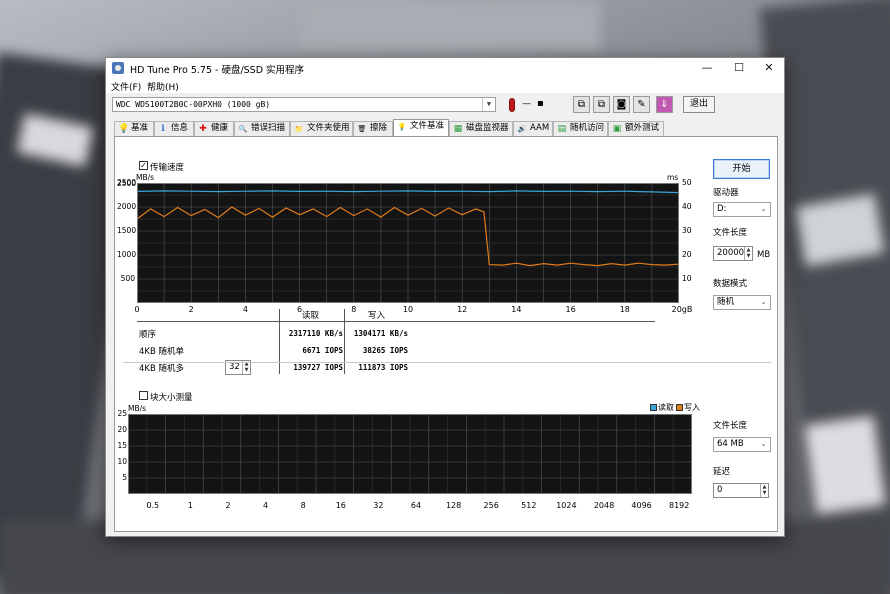  I want to click on result-read-value: 2317110 KB/s, so click(315, 333).